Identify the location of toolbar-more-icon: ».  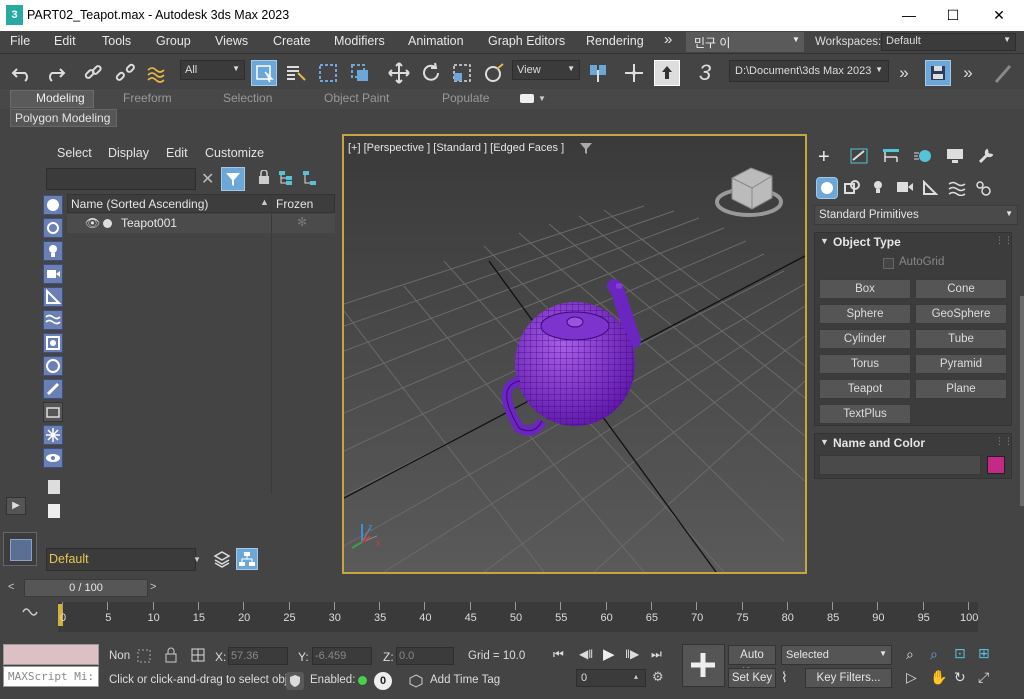
(904, 73).